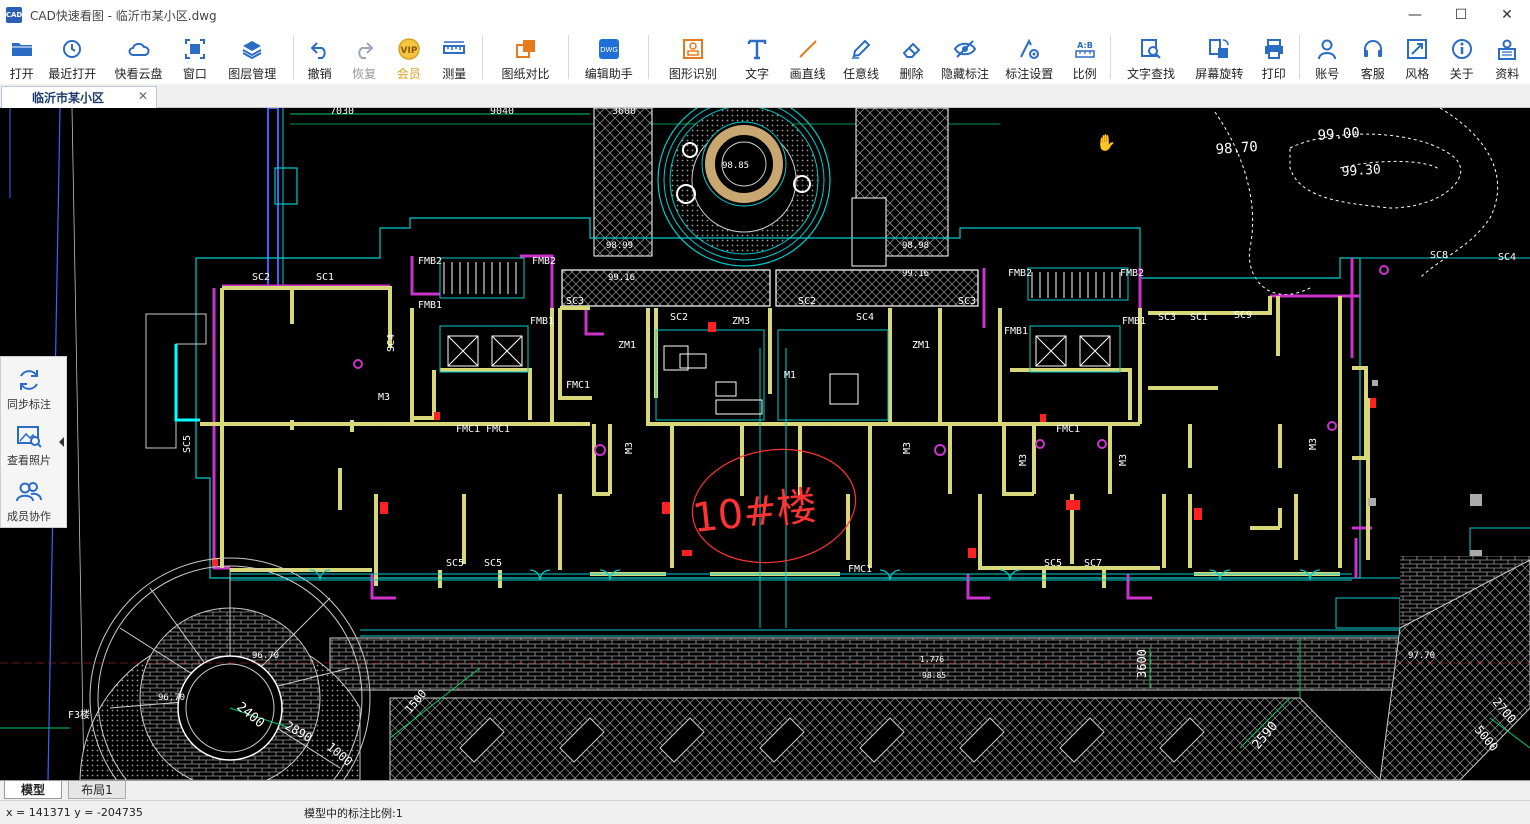  What do you see at coordinates (252, 74) in the screenshot?
I see `layers-label: 图层管理` at bounding box center [252, 74].